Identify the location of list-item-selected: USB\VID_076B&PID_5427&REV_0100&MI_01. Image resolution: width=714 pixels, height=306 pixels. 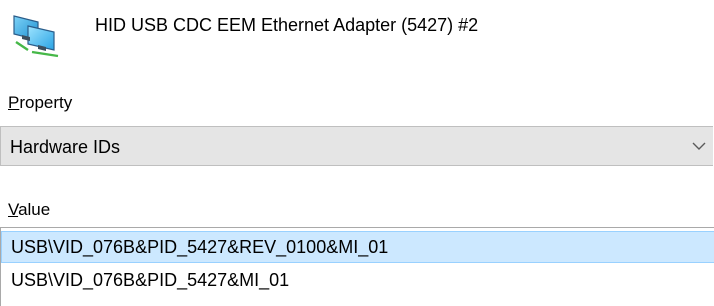
(357, 247).